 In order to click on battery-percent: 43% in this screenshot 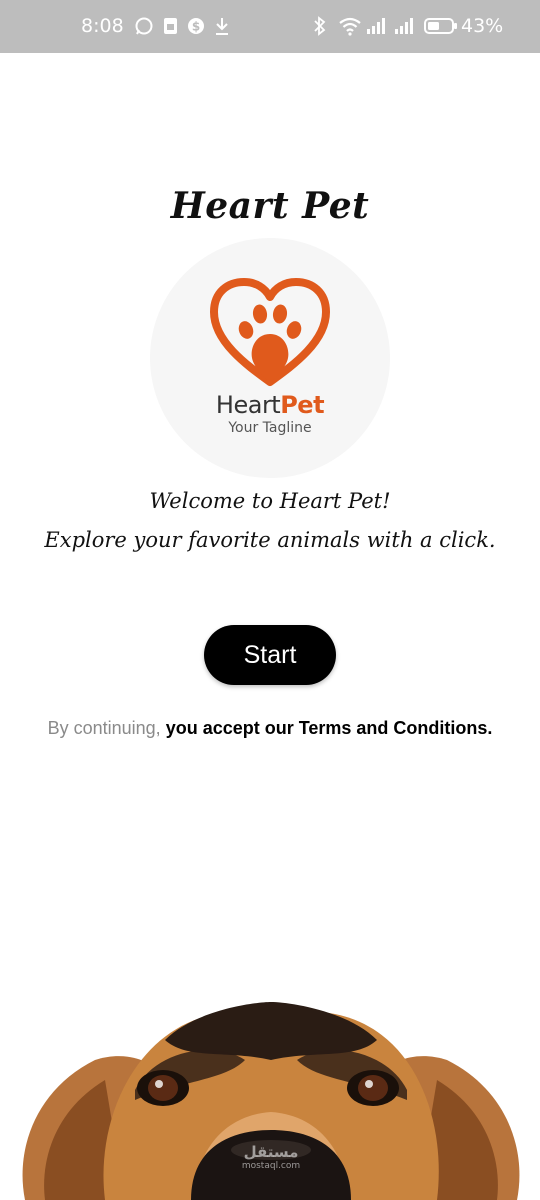, I will do `click(482, 26)`.